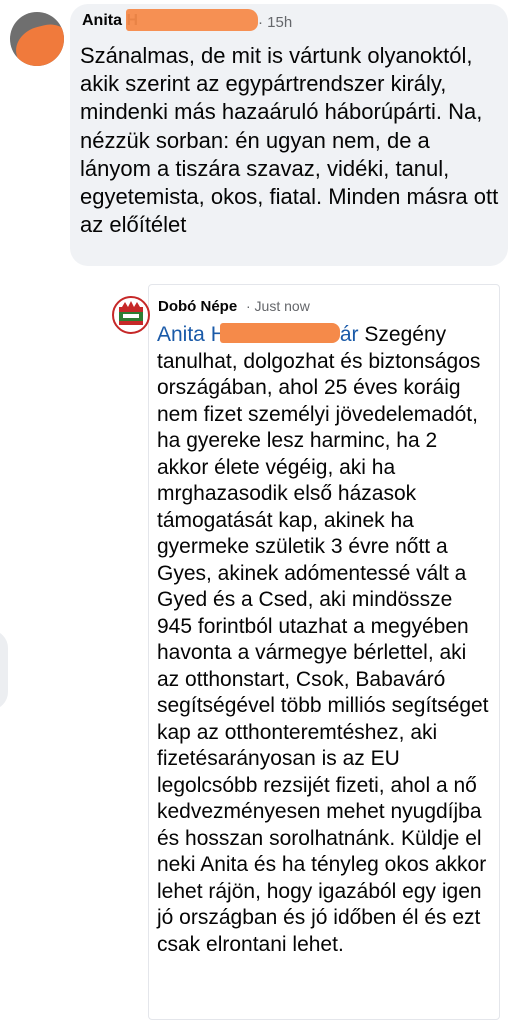 The height and width of the screenshot is (1030, 526). Describe the element at coordinates (197, 306) in the screenshot. I see `reply-author: Dobó Népe` at that location.